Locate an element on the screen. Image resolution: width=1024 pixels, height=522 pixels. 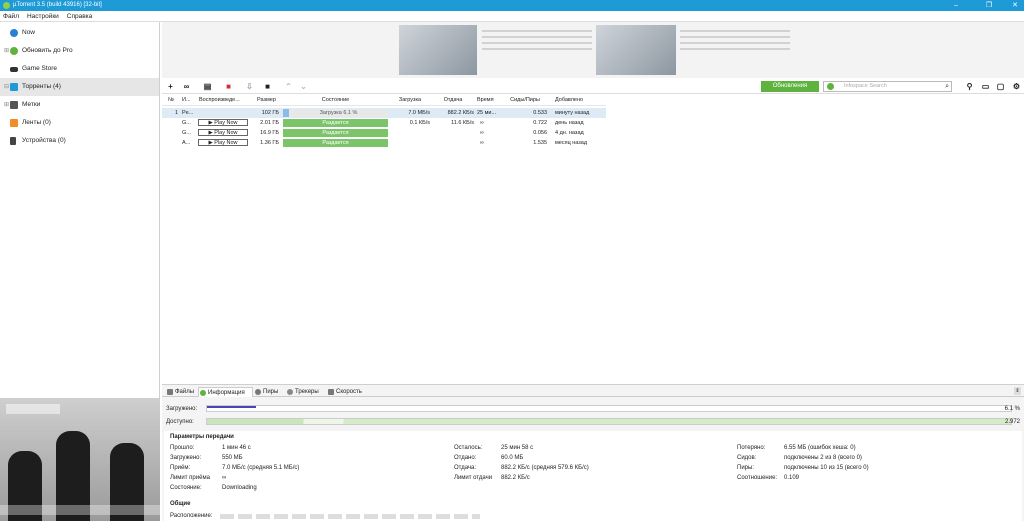
menu-help: Справка is located at coordinates (80, 16).